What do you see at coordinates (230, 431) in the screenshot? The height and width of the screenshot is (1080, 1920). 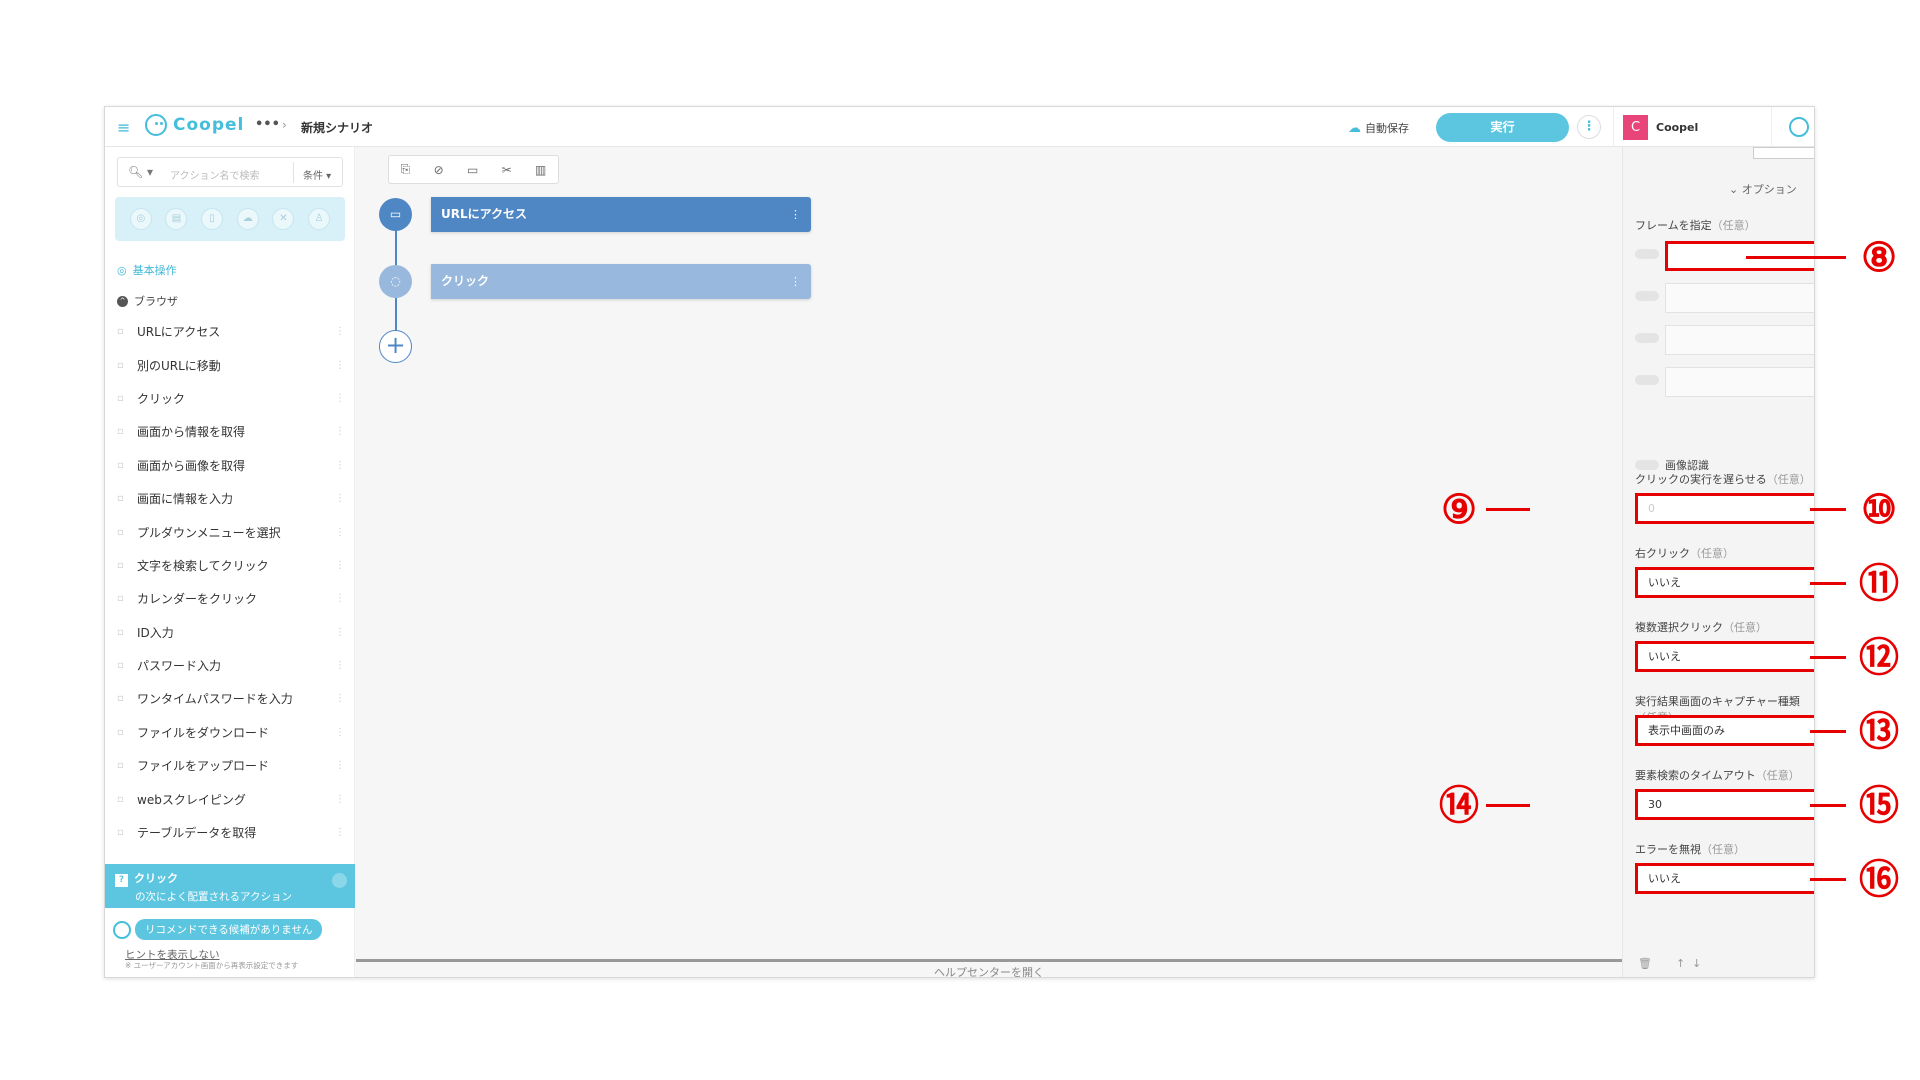 I see `action-item: ▫ 画面から情報を取得 ⋮` at bounding box center [230, 431].